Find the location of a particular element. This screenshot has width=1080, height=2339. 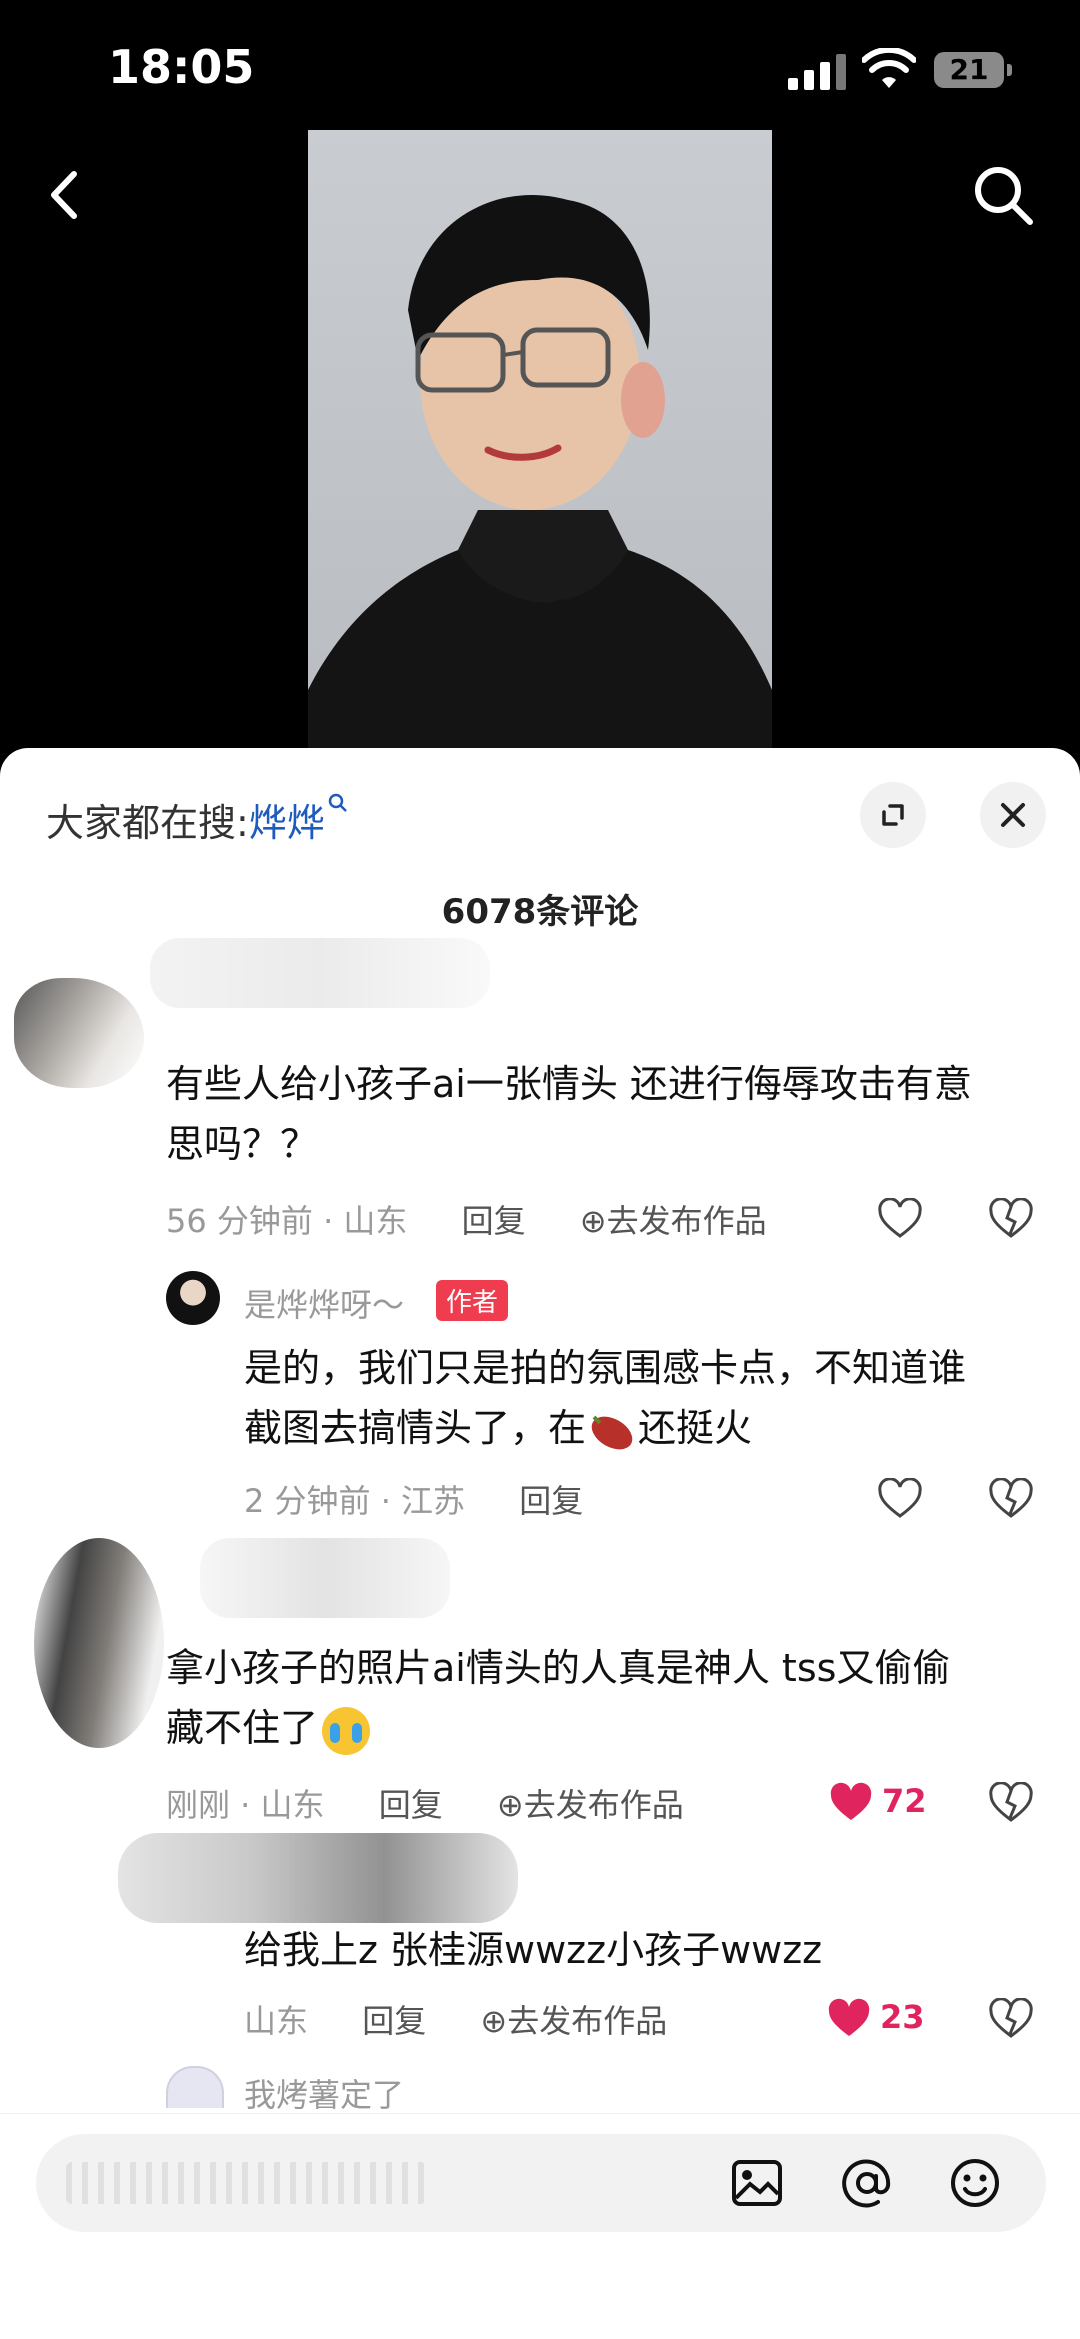

comment-time-location: 刚刚 · 山东 is located at coordinates (245, 1805).